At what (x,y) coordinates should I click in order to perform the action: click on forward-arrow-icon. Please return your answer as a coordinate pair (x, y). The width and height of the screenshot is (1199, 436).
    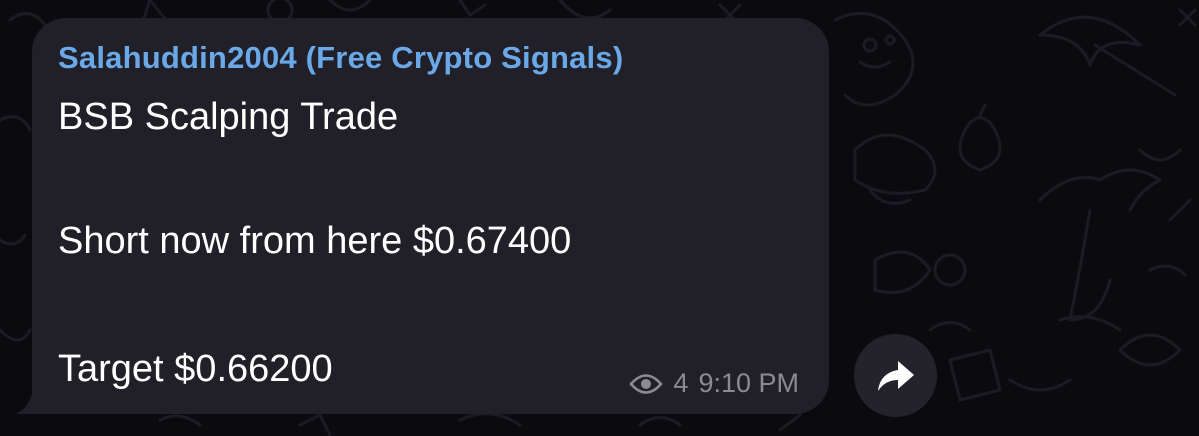
    Looking at the image, I should click on (895, 375).